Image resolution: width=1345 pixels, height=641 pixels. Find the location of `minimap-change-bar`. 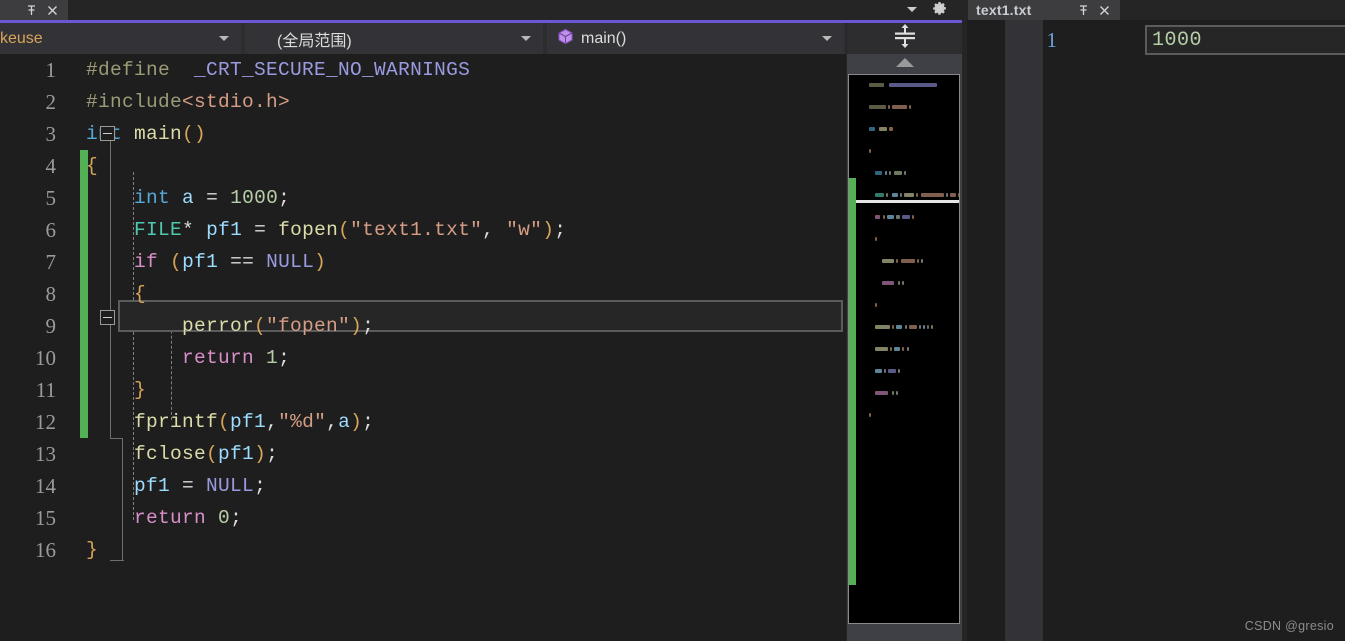

minimap-change-bar is located at coordinates (852, 381).